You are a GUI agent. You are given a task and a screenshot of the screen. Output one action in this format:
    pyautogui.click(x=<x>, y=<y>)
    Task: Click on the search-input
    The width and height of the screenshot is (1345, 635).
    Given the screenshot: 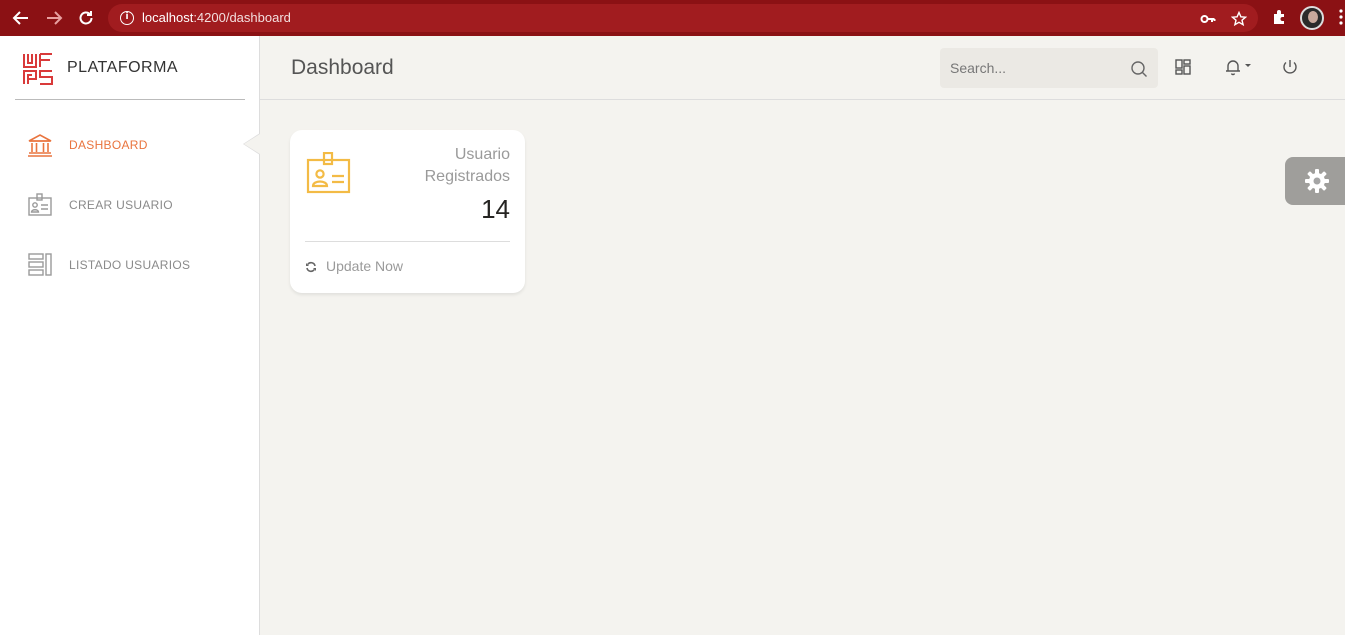 What is the action you would take?
    pyautogui.click(x=1037, y=68)
    